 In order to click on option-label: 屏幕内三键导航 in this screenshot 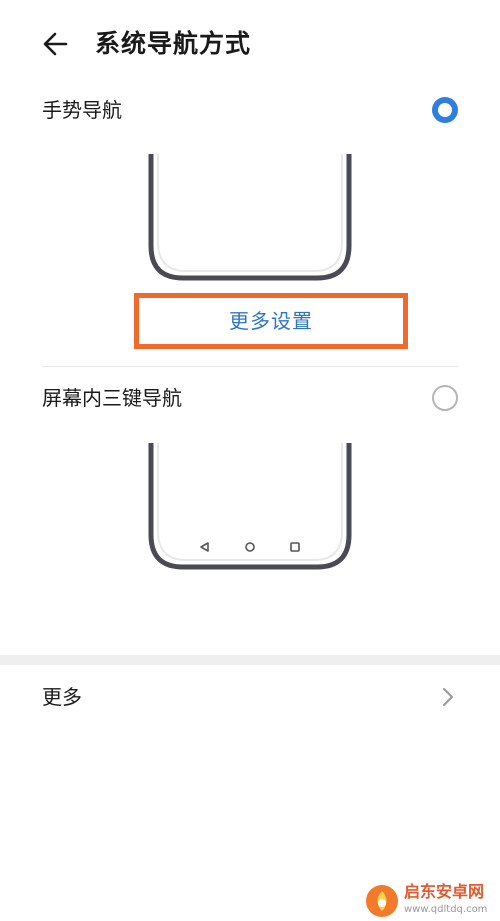, I will do `click(112, 398)`.